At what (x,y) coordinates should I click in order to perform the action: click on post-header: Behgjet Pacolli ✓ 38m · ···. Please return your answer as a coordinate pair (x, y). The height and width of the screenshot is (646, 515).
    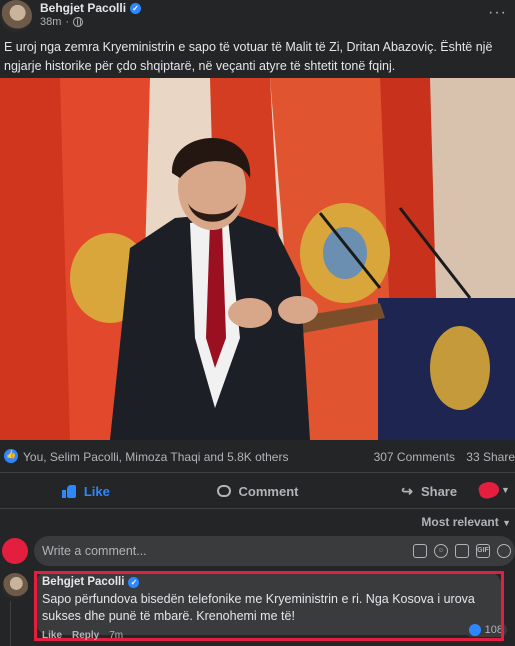
    Looking at the image, I should click on (257, 16).